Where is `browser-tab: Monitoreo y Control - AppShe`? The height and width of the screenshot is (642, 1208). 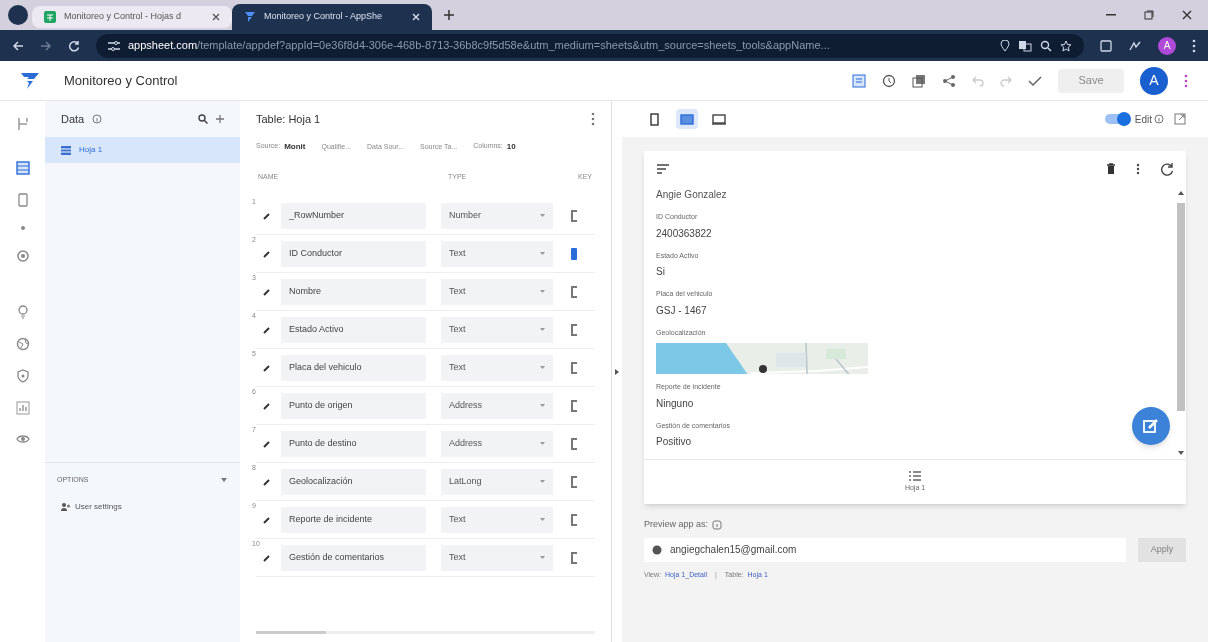 browser-tab: Monitoreo y Control - AppShe is located at coordinates (332, 17).